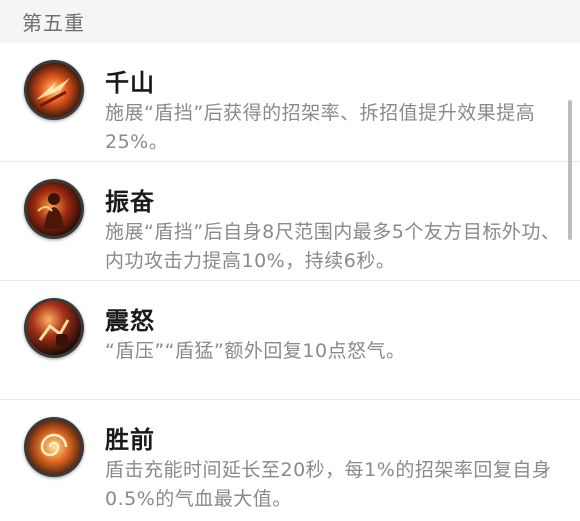  What do you see at coordinates (130, 202) in the screenshot?
I see `skill-name: 振奋` at bounding box center [130, 202].